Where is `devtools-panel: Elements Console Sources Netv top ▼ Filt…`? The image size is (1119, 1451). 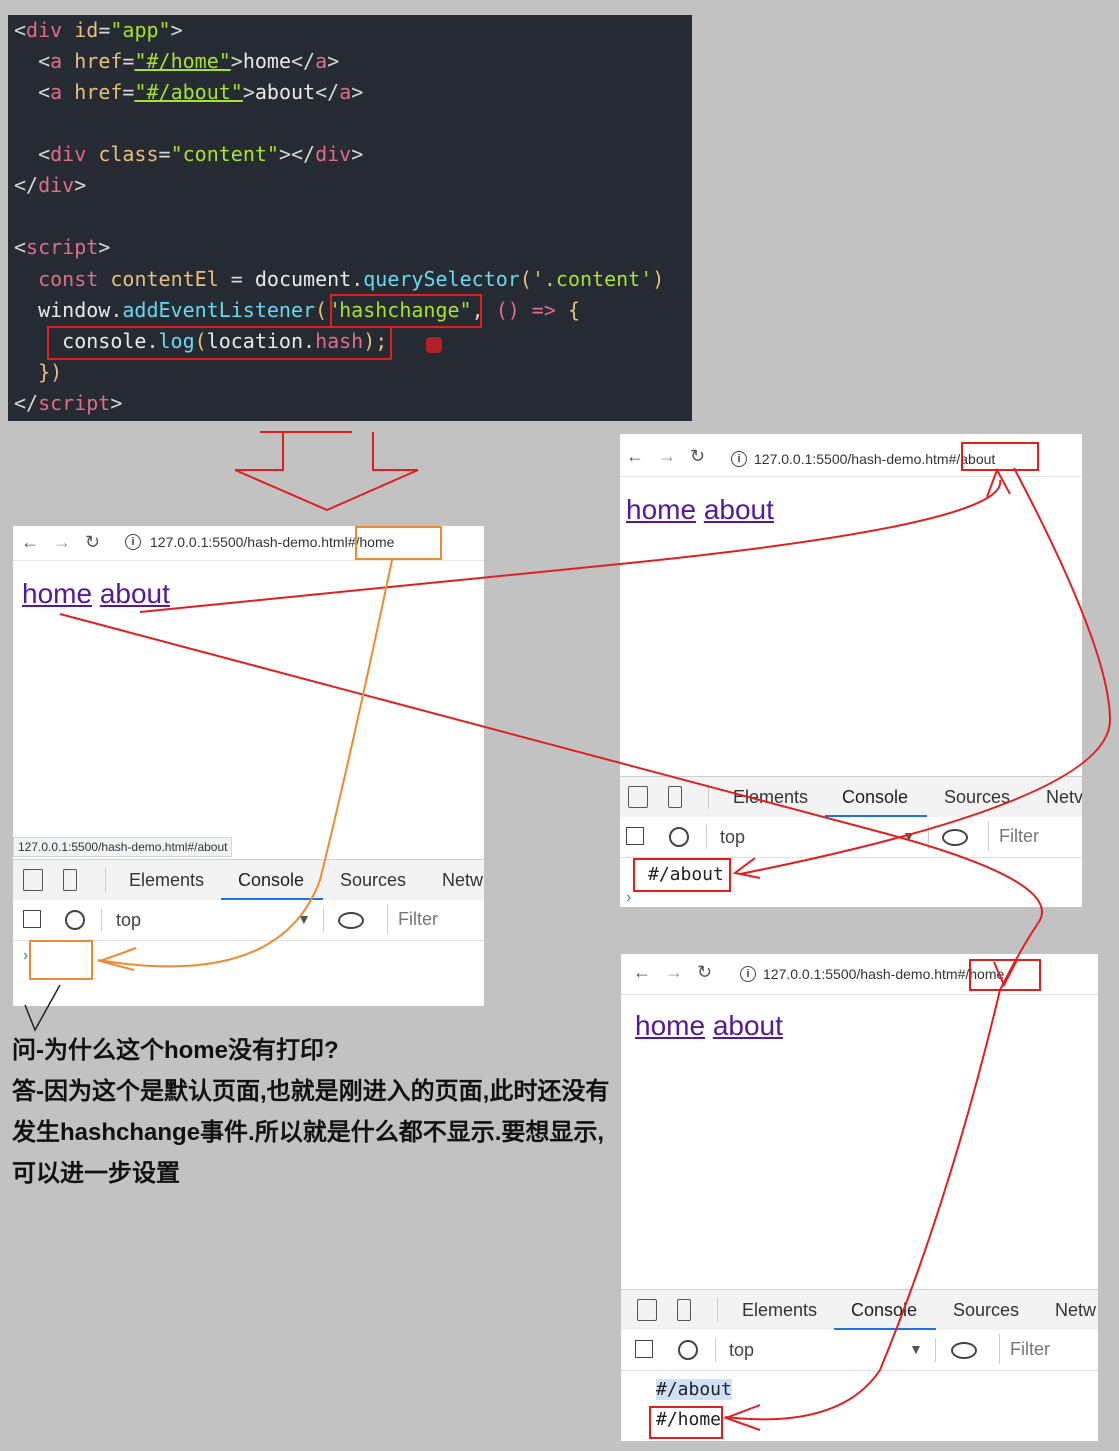 devtools-panel: Elements Console Sources Netv top ▼ Filt… is located at coordinates (851, 841).